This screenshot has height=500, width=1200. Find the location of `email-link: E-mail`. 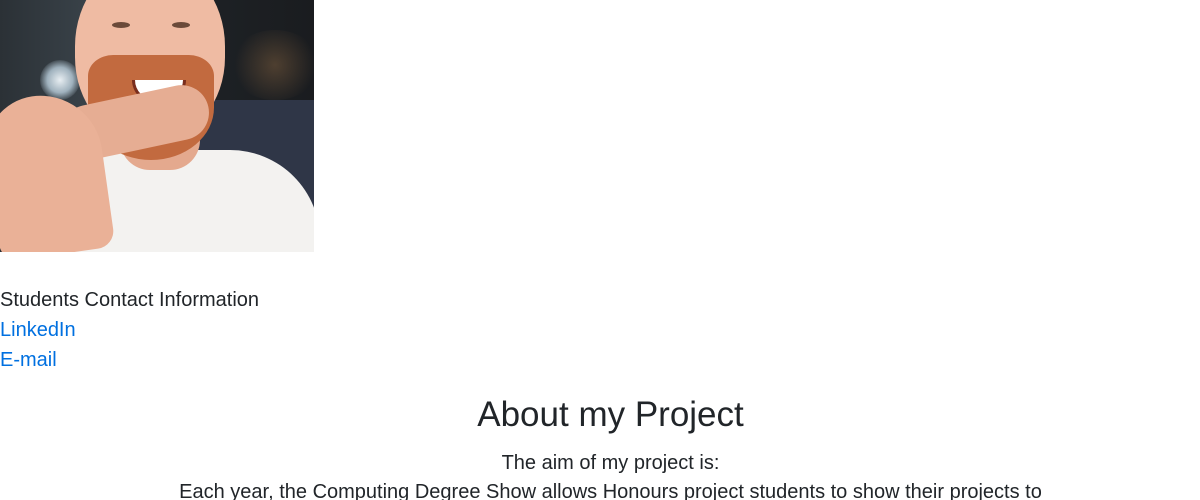

email-link: E-mail is located at coordinates (129, 360).